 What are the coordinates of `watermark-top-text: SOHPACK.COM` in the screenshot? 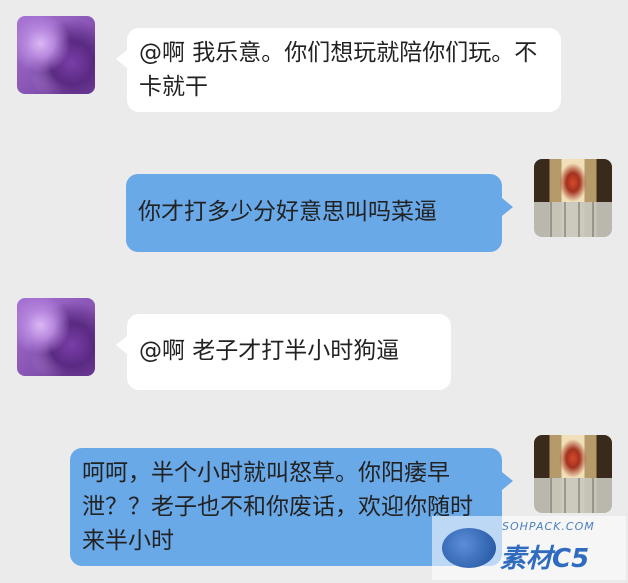 It's located at (548, 526).